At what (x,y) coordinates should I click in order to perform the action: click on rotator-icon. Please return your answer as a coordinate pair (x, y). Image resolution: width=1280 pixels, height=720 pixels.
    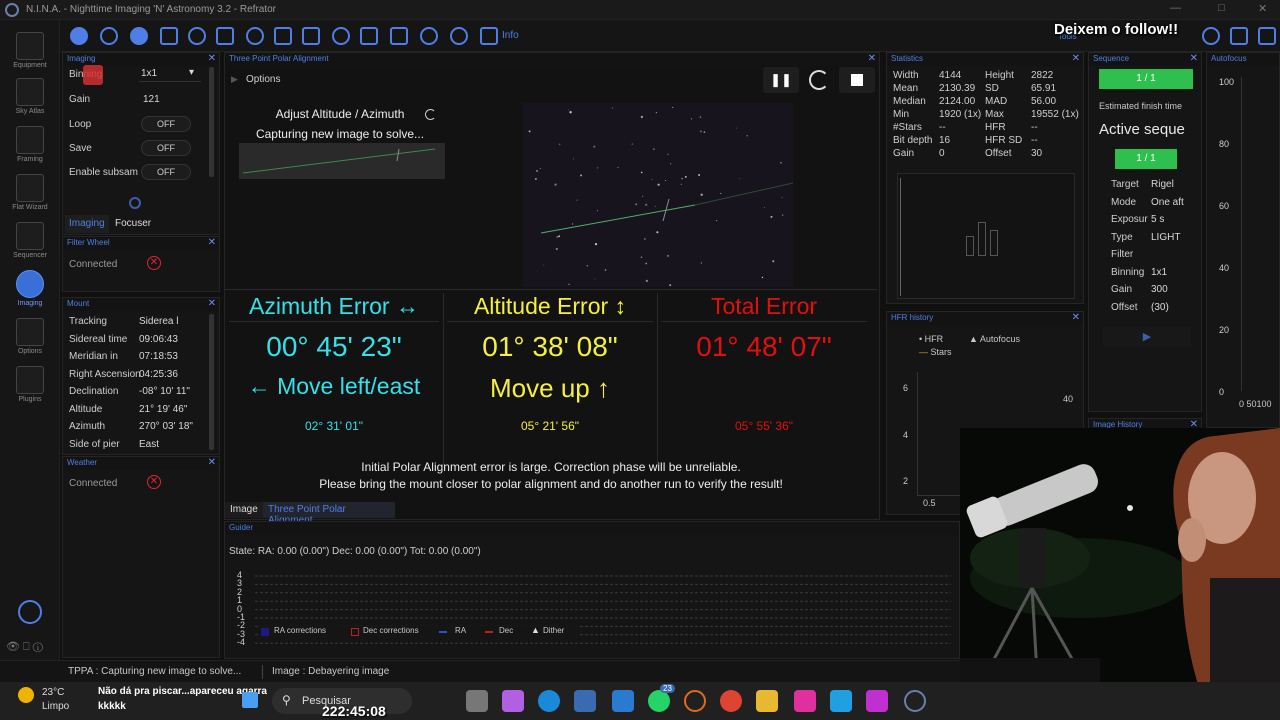
    Looking at the image, I should click on (197, 36).